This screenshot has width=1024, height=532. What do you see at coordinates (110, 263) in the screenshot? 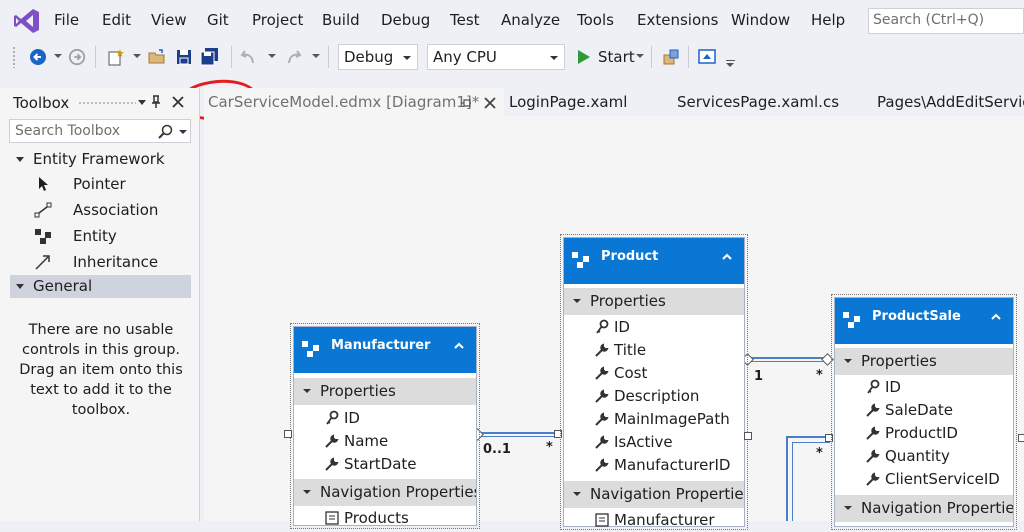
I see `toolbox-item-inheritance: Inheritance` at bounding box center [110, 263].